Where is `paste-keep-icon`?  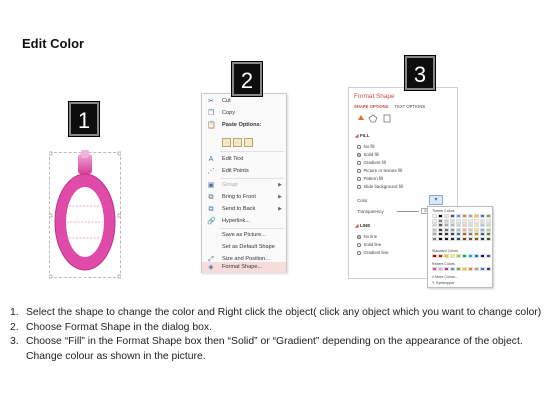 paste-keep-icon is located at coordinates (226, 142).